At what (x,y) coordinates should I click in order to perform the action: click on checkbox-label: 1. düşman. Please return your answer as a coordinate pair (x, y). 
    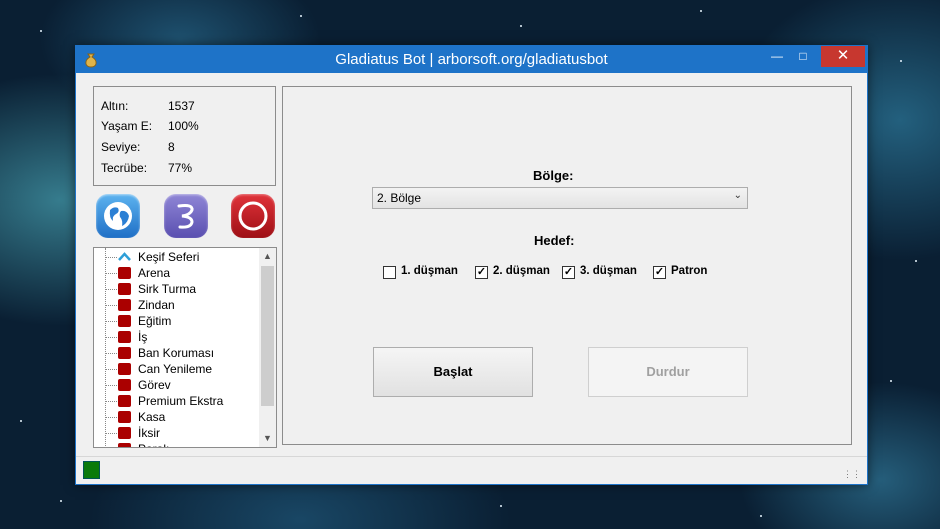
    Looking at the image, I should click on (429, 271).